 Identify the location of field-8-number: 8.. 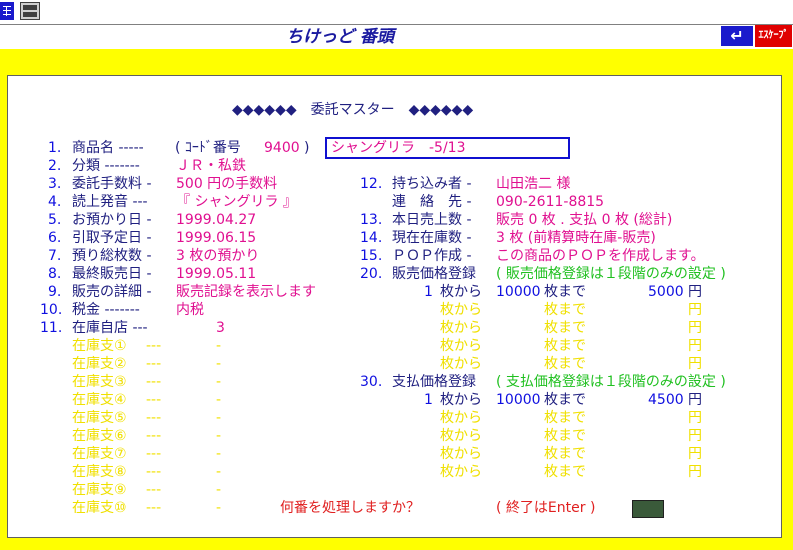
(55, 274).